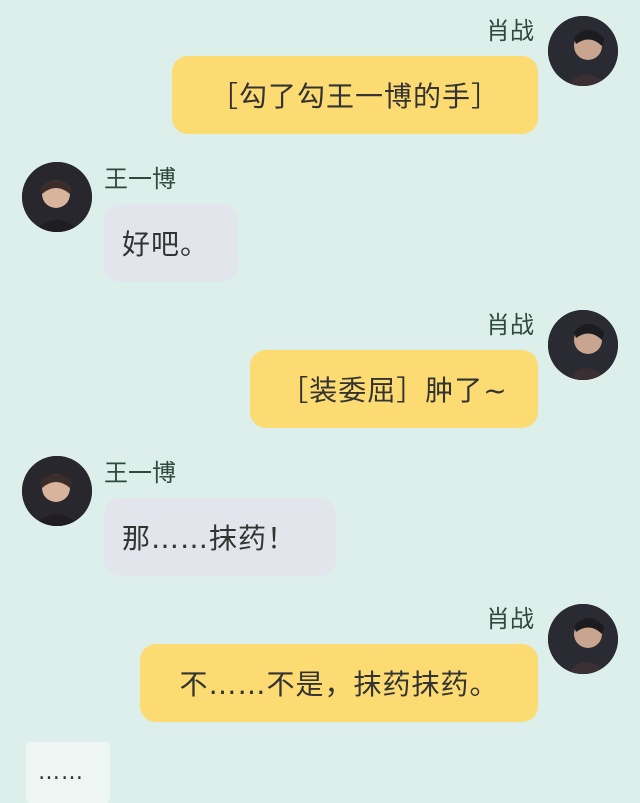  I want to click on message-bubble: ［装委屈］肿了~, so click(394, 389).